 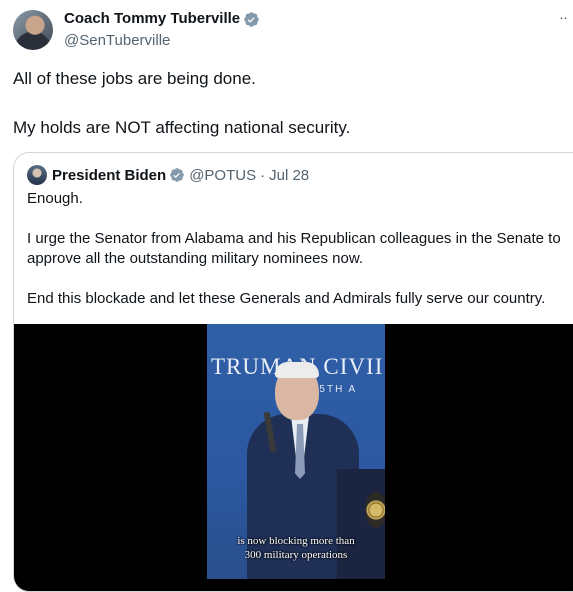 I want to click on tweet-author-avatar, so click(x=33, y=30).